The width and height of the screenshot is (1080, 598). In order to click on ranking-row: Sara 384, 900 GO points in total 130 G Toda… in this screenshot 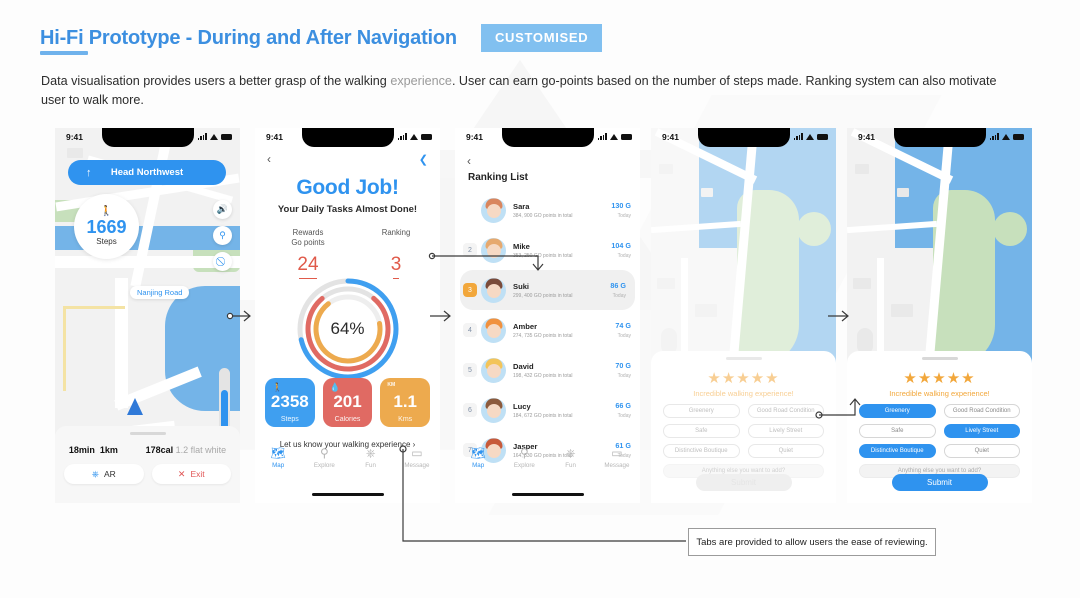, I will do `click(547, 210)`.